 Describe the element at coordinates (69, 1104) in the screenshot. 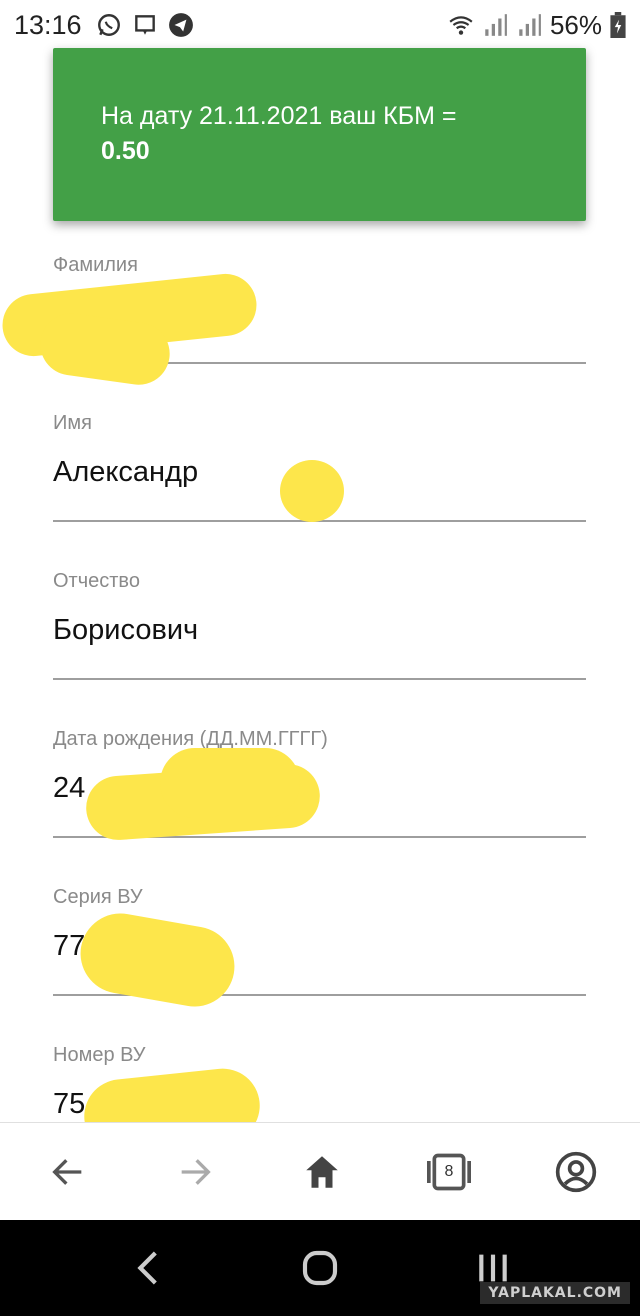

I see `license-number-value: 75` at that location.